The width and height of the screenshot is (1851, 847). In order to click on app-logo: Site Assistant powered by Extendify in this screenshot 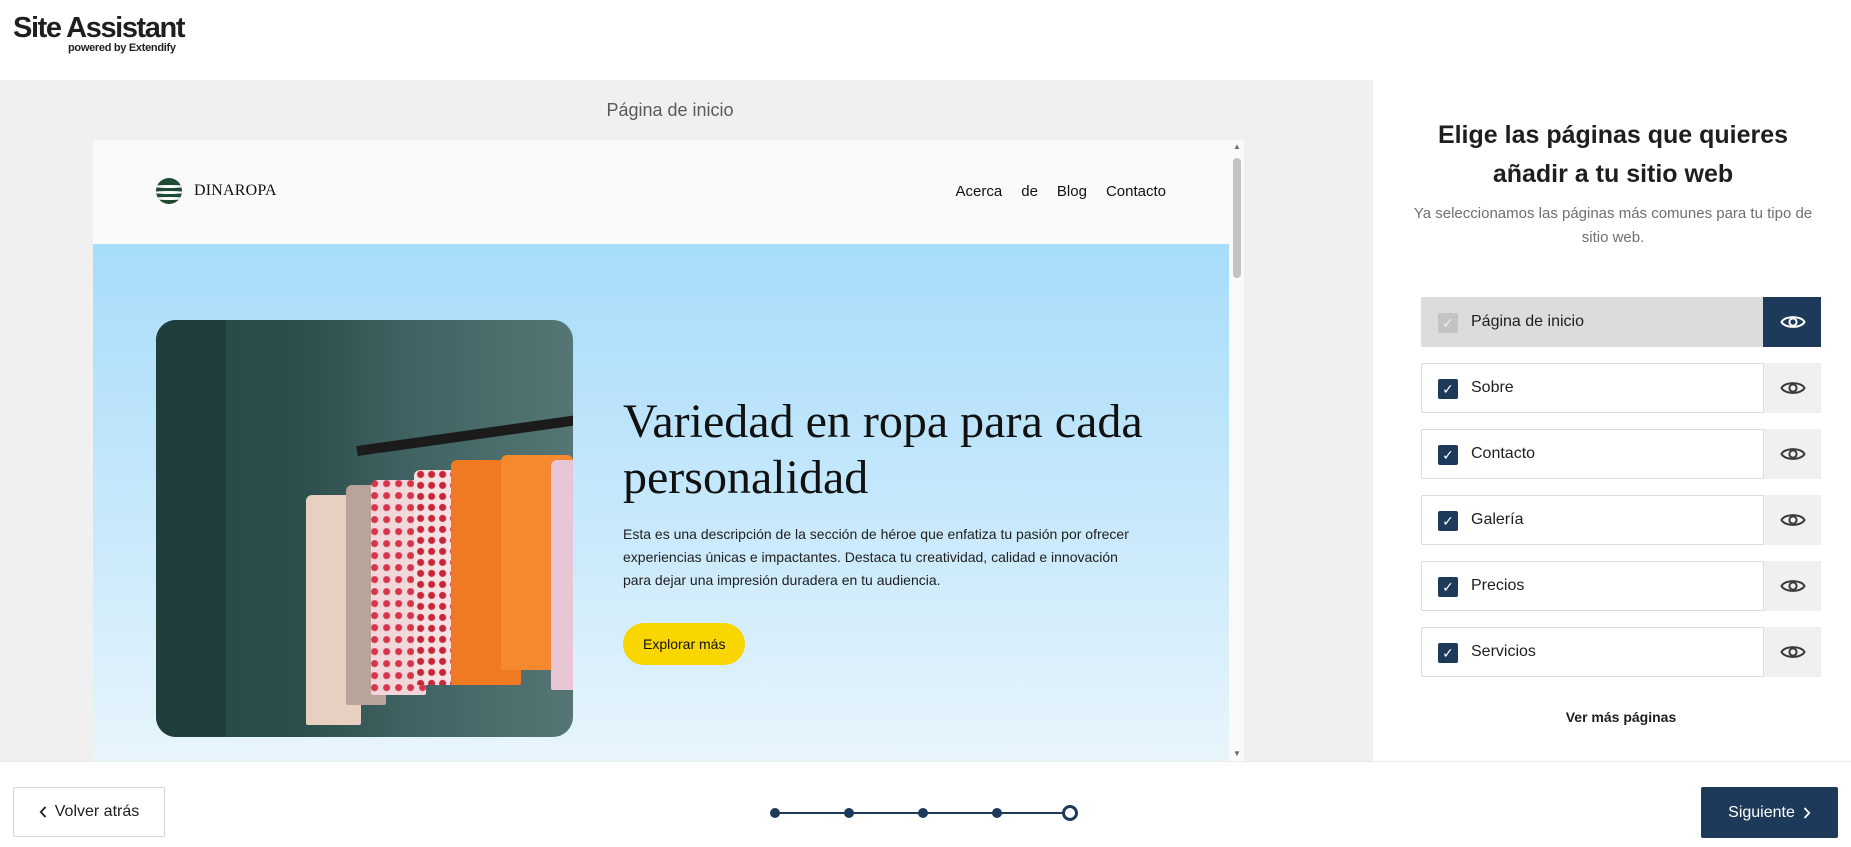, I will do `click(113, 33)`.